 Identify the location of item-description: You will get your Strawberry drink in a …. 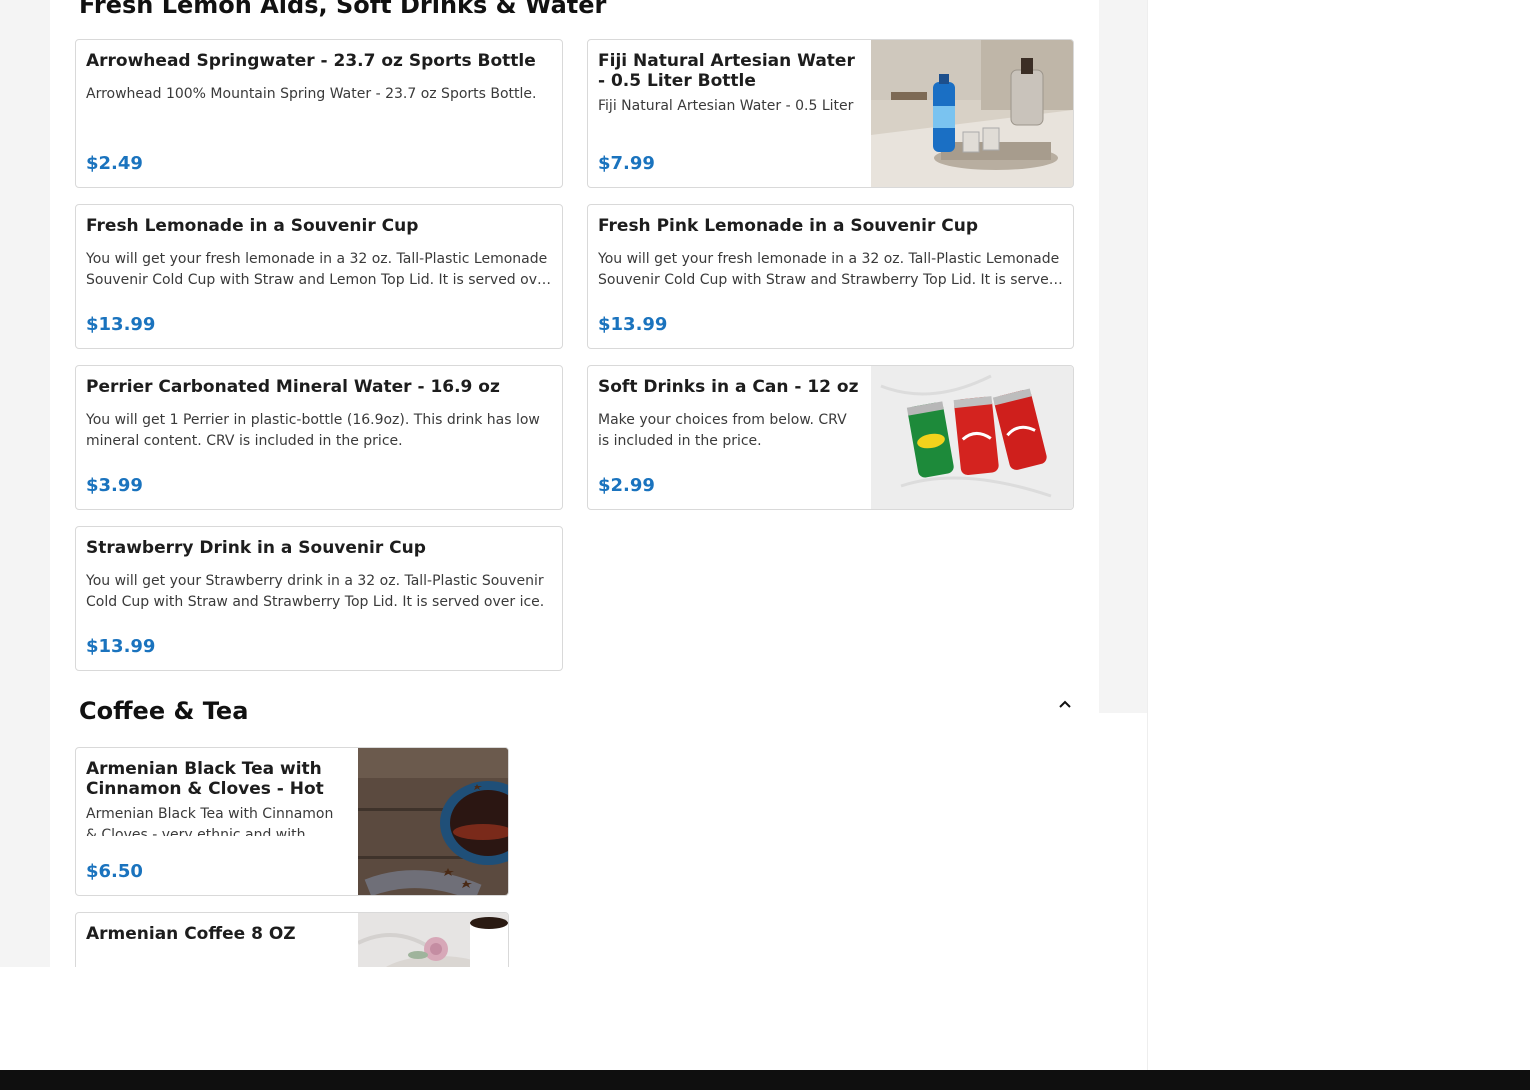
(315, 591).